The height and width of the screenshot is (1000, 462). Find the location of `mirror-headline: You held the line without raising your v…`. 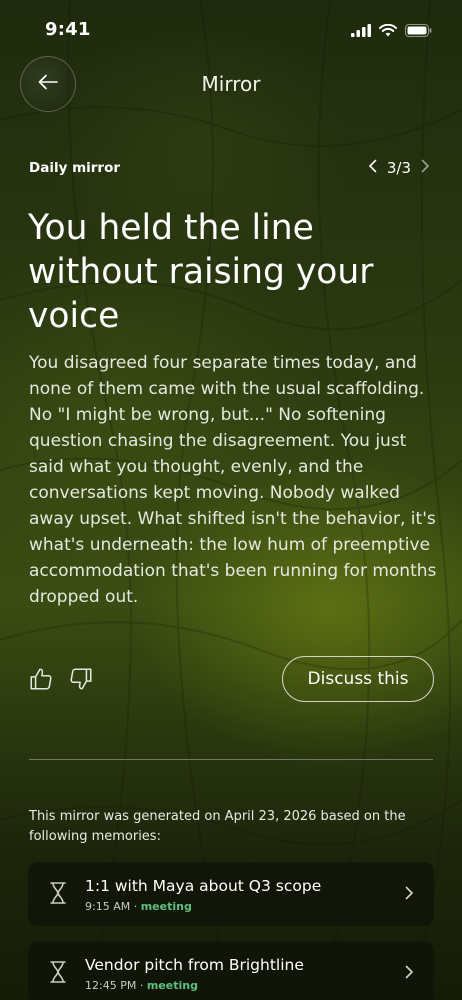

mirror-headline: You held the line without raising your v… is located at coordinates (201, 272).